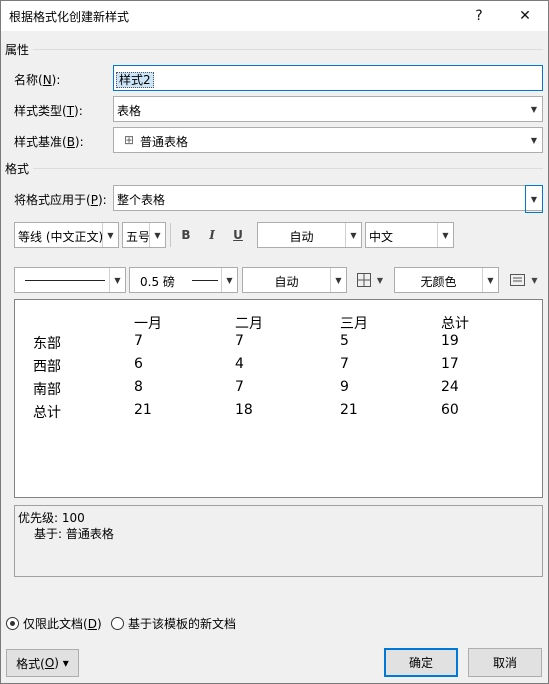 This screenshot has height=684, width=549. I want to click on line-weight-select: 0.5 磅 ▼, so click(183, 280).